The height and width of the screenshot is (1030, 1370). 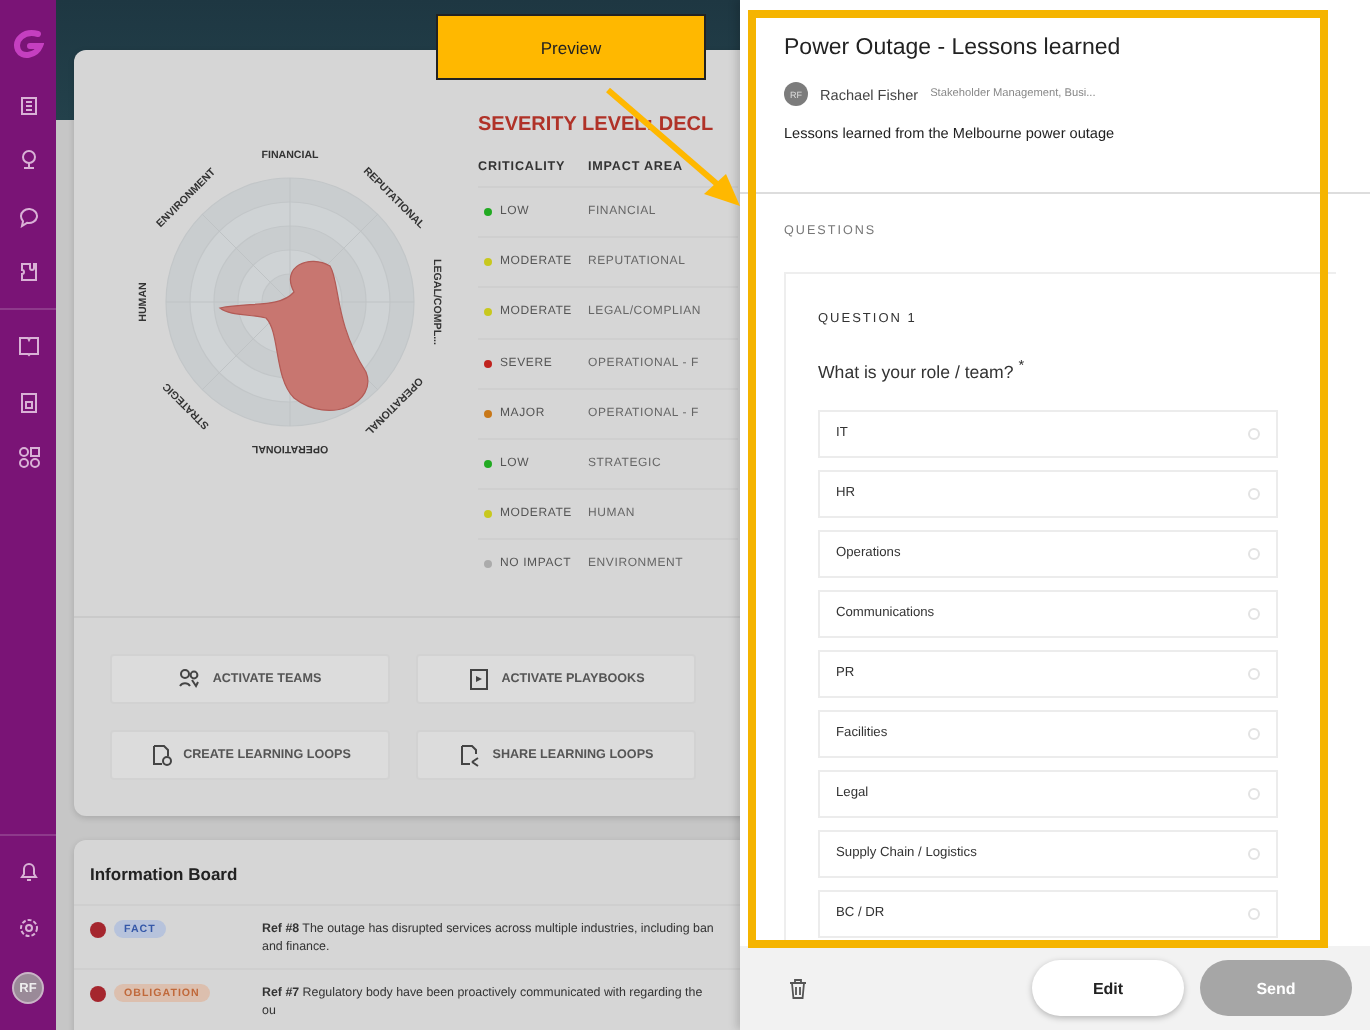 I want to click on puzzle-icon, so click(x=28, y=272).